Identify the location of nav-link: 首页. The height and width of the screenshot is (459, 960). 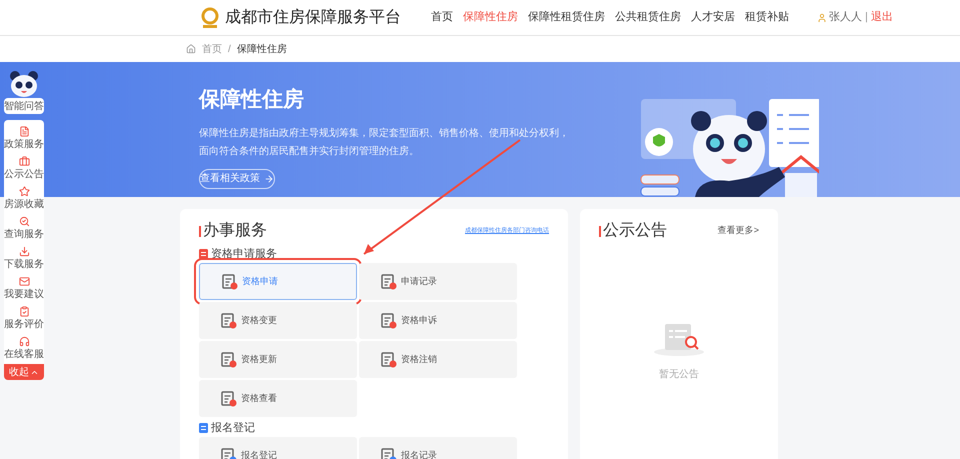
(442, 17).